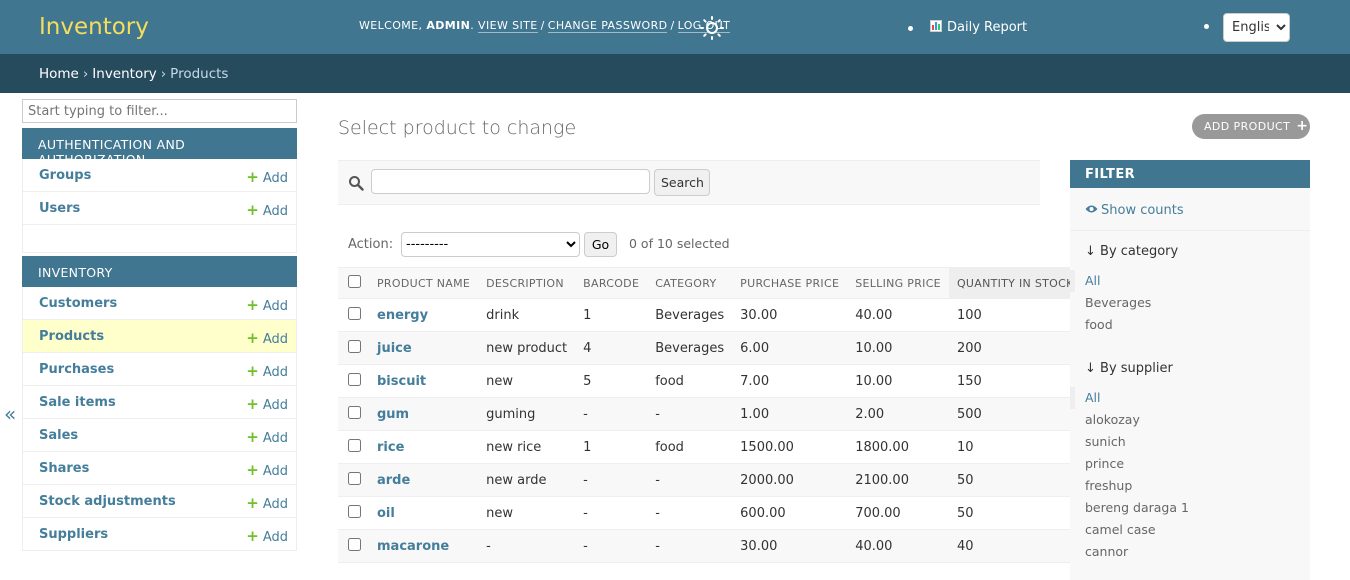  Describe the element at coordinates (1190, 486) in the screenshot. I see `filter-option: freshup` at that location.